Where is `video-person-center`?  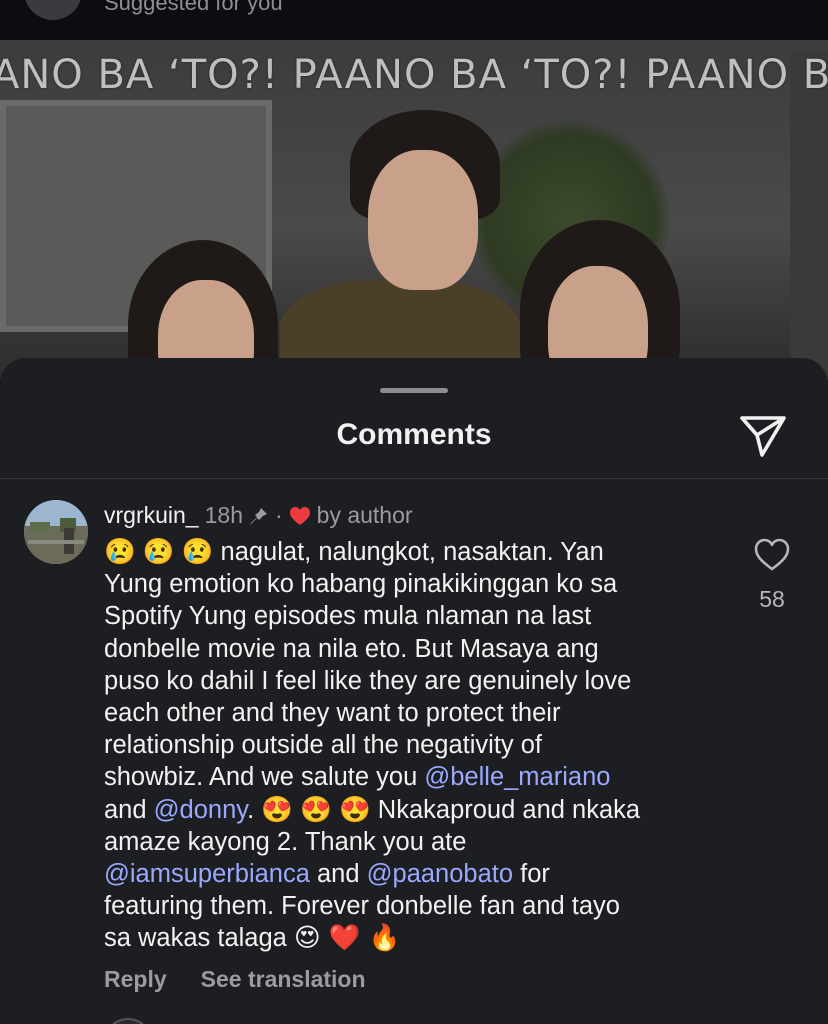 video-person-center is located at coordinates (405, 245).